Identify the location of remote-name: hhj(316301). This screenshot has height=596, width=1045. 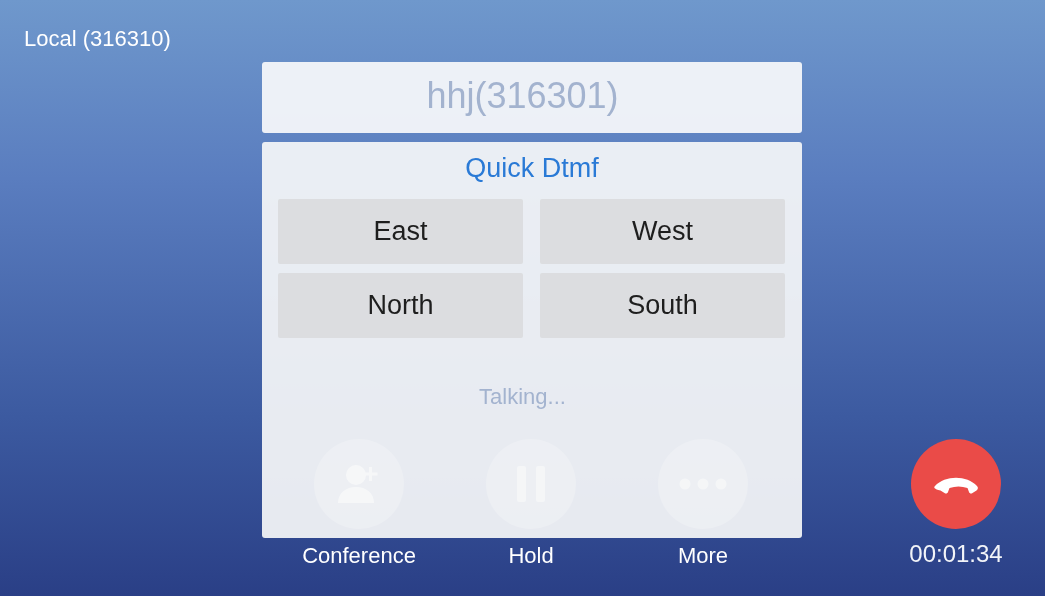
(522, 96).